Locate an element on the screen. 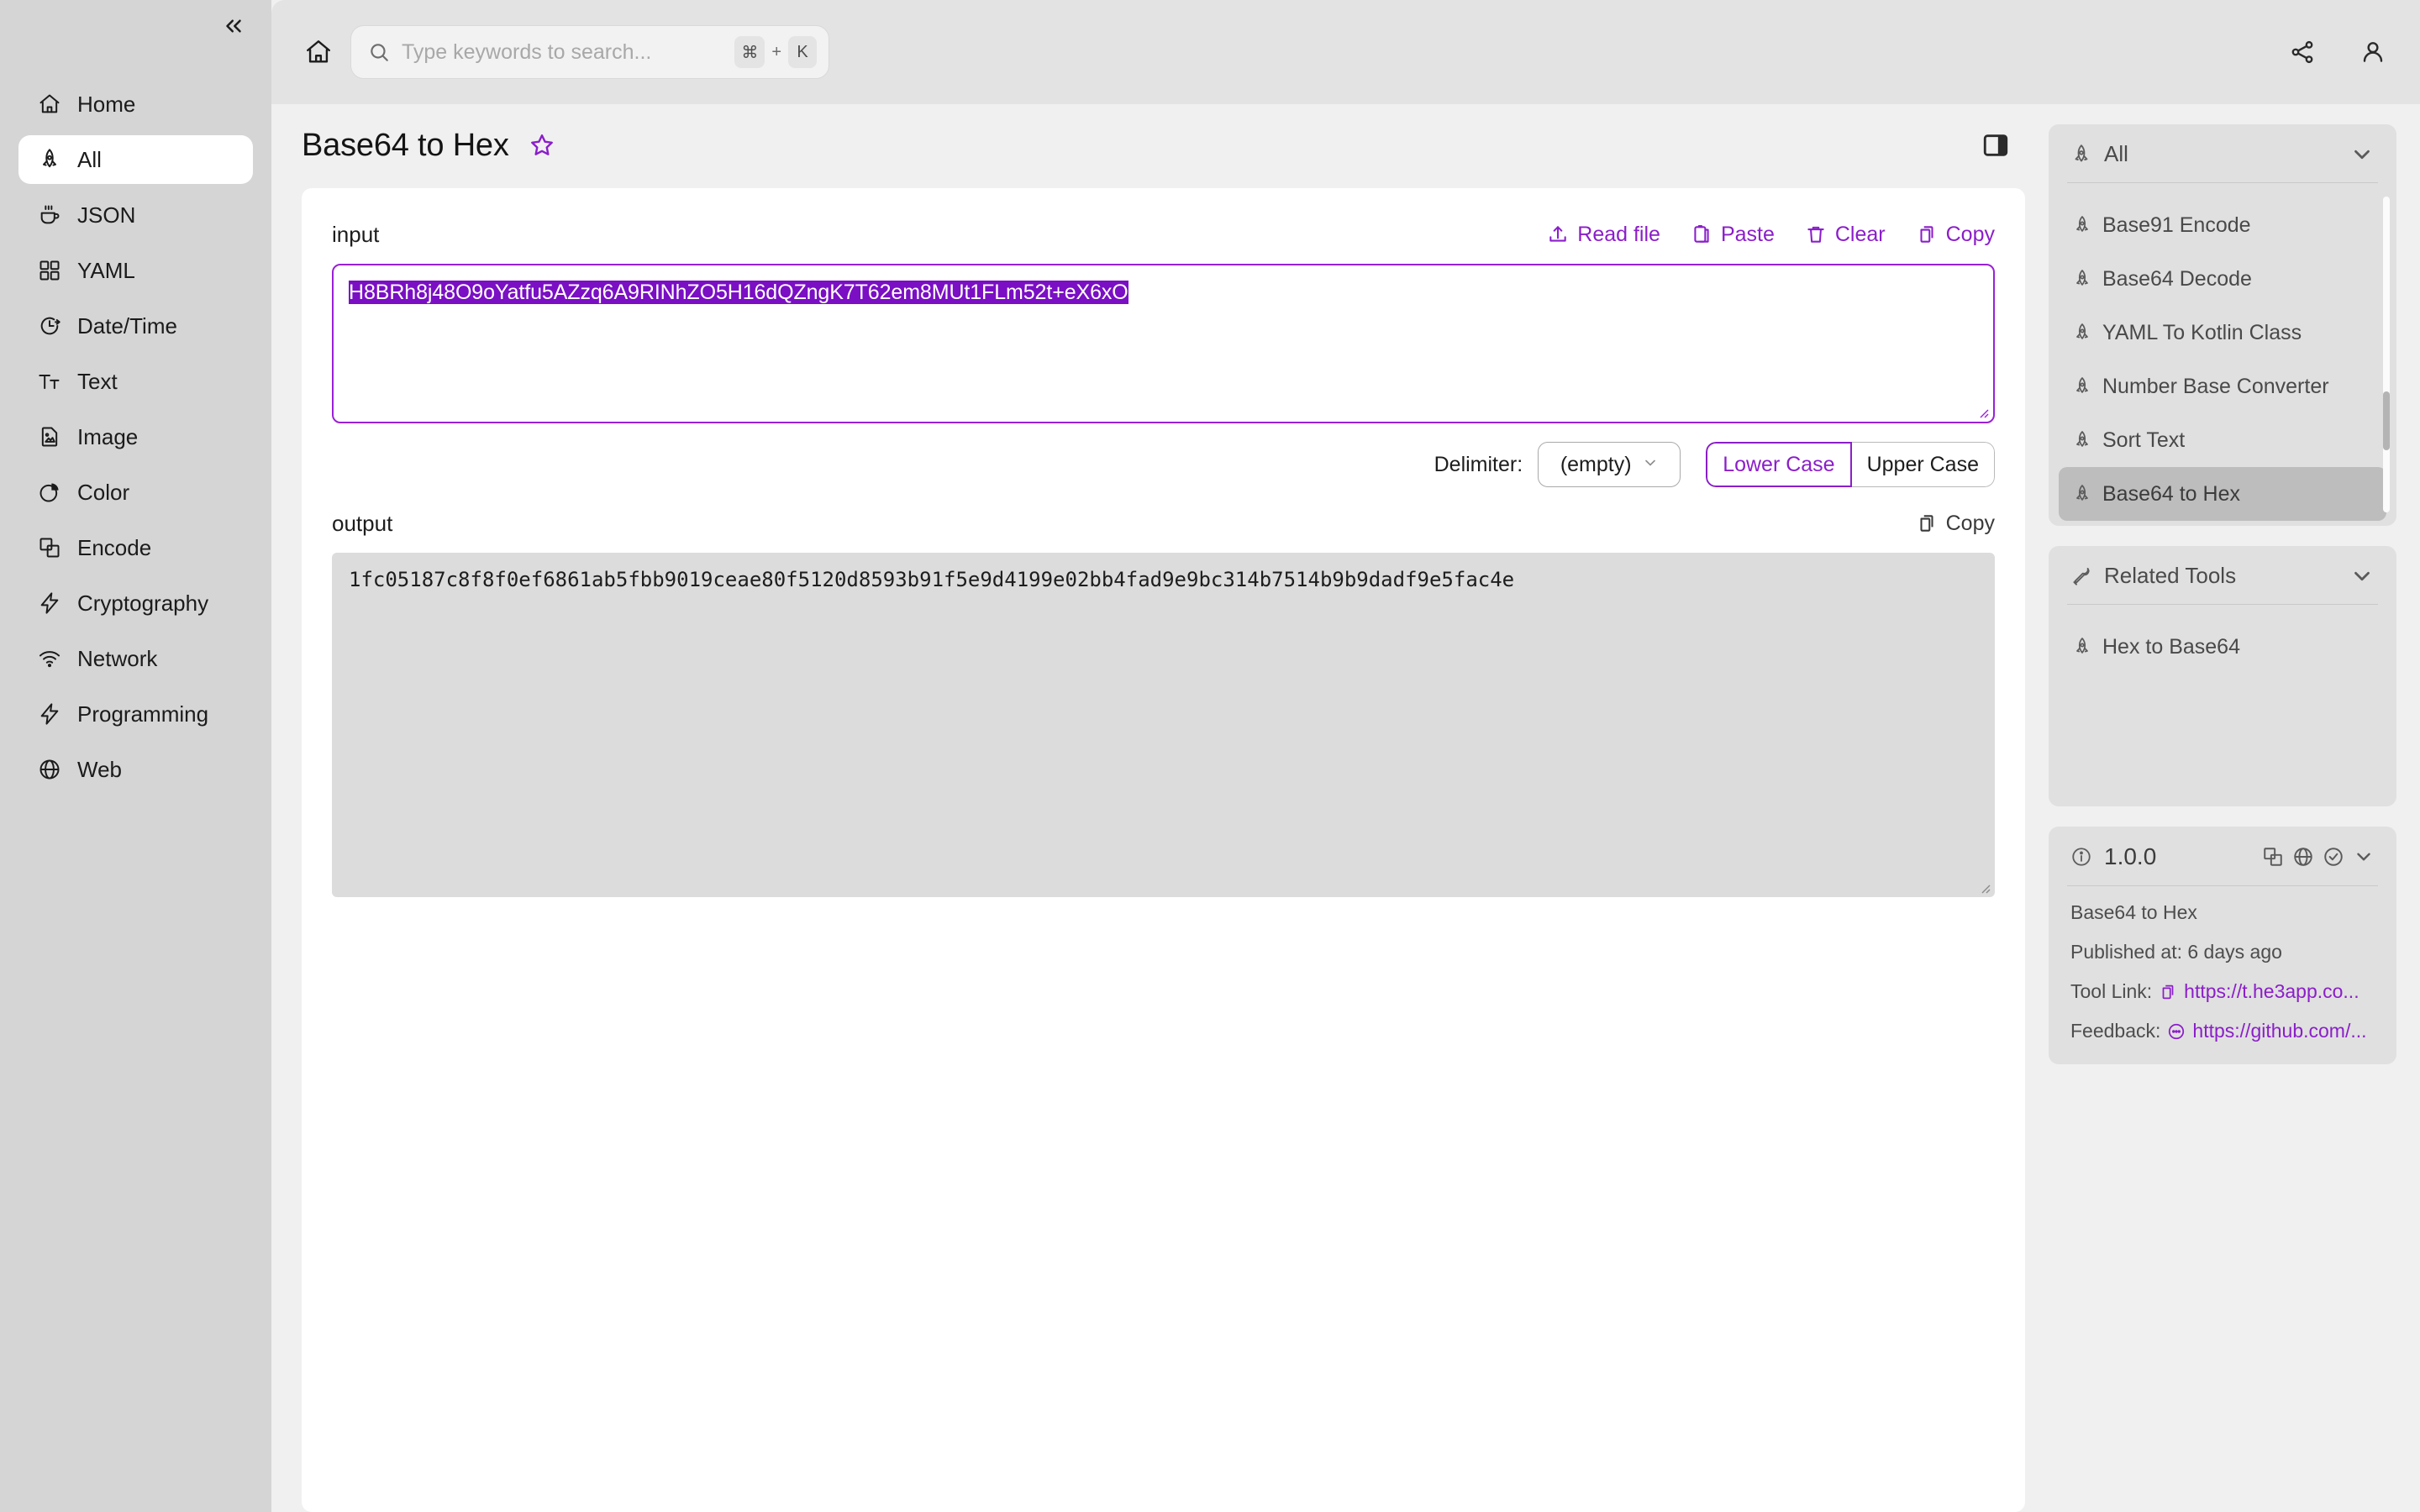 This screenshot has height=1512, width=2420. copy-output-button: Copy is located at coordinates (1955, 524).